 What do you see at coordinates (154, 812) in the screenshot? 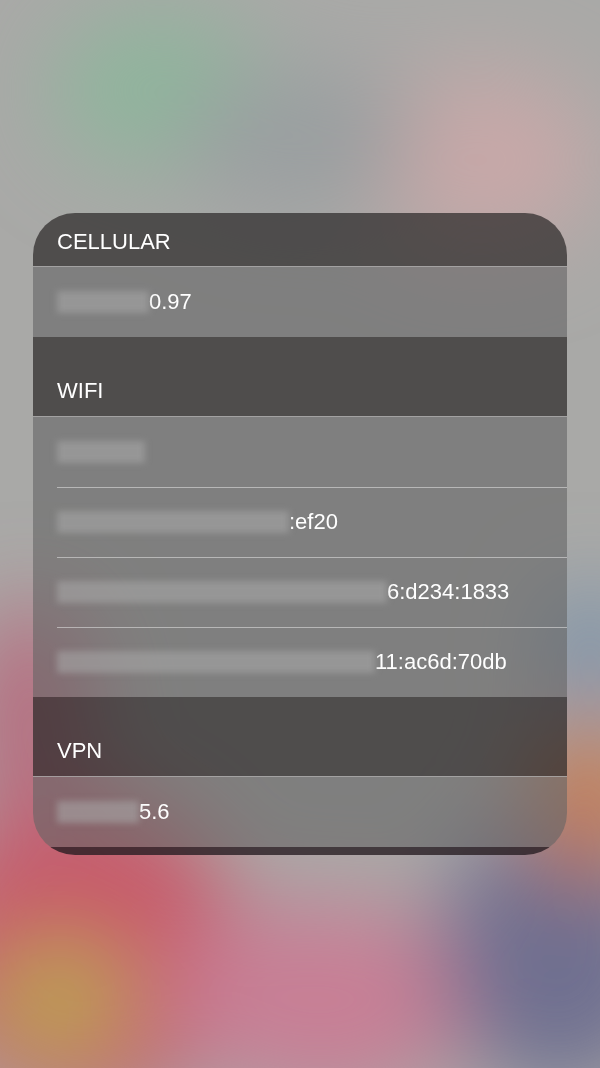
I see `address-text: 5.6` at bounding box center [154, 812].